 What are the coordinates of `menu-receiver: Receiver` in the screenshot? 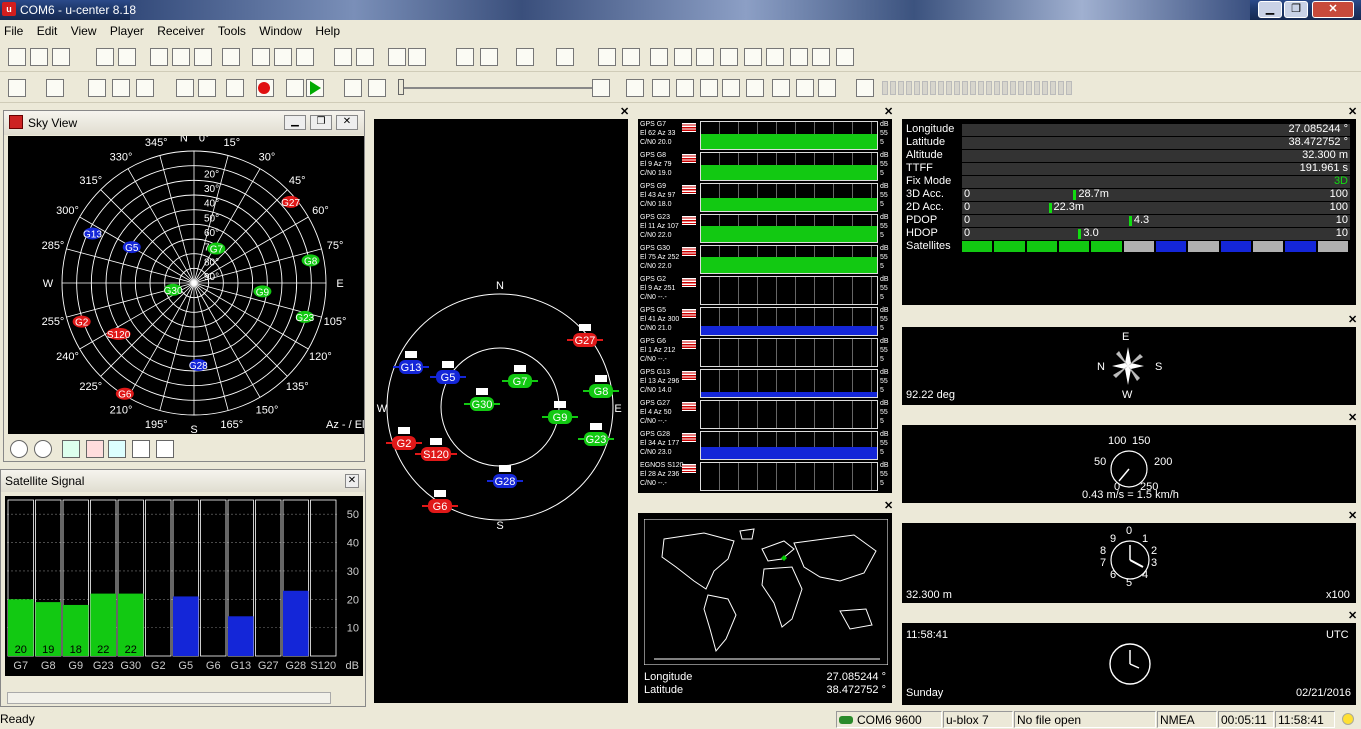 It's located at (178, 29).